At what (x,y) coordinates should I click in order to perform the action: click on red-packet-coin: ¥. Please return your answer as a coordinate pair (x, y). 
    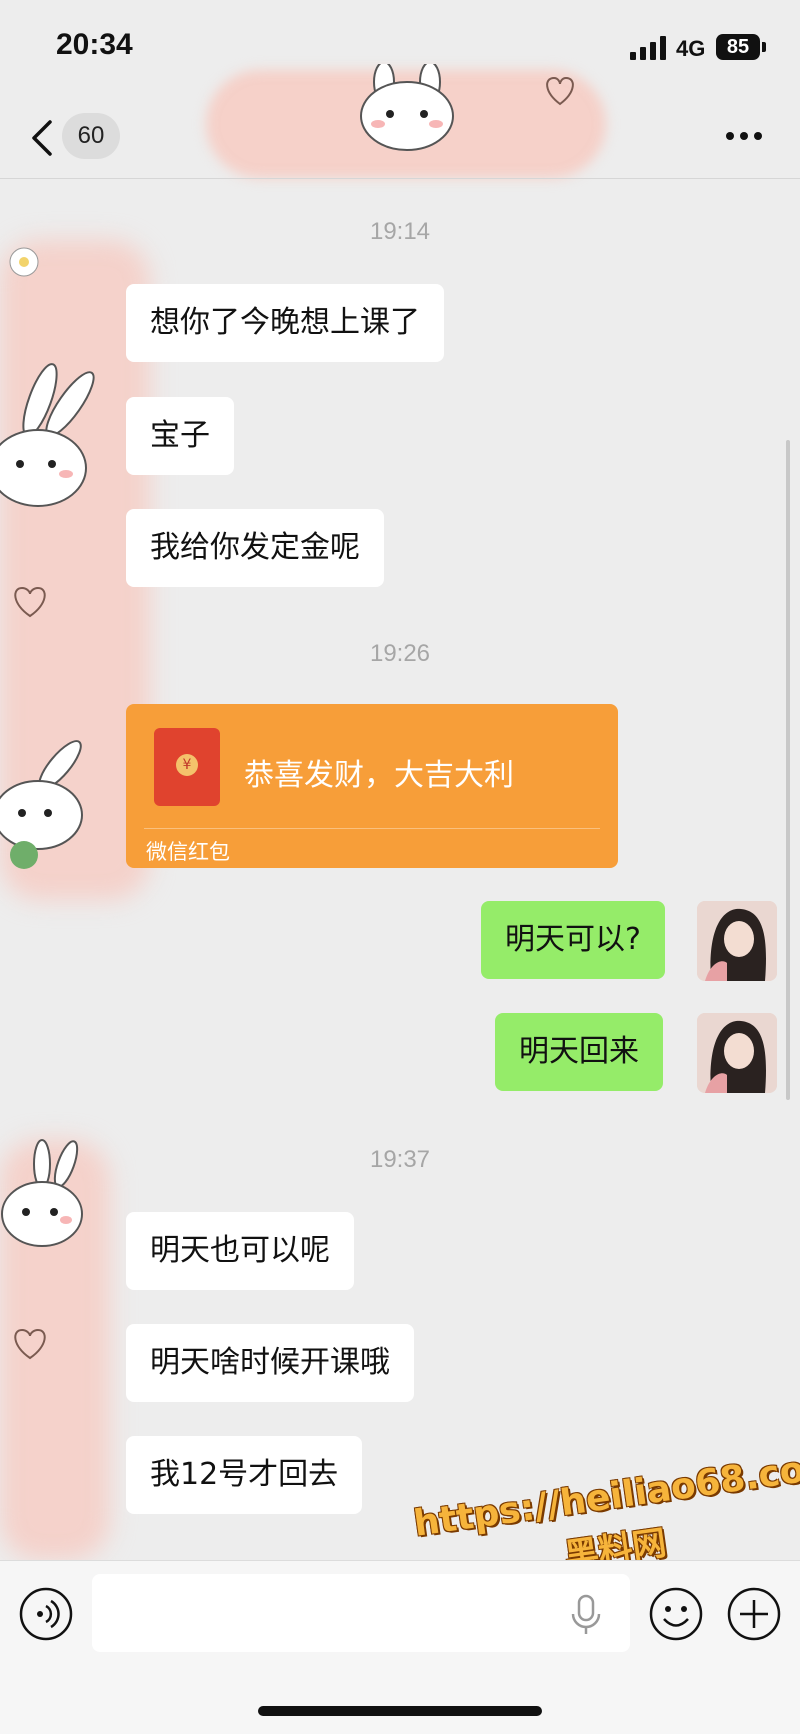
    Looking at the image, I should click on (187, 765).